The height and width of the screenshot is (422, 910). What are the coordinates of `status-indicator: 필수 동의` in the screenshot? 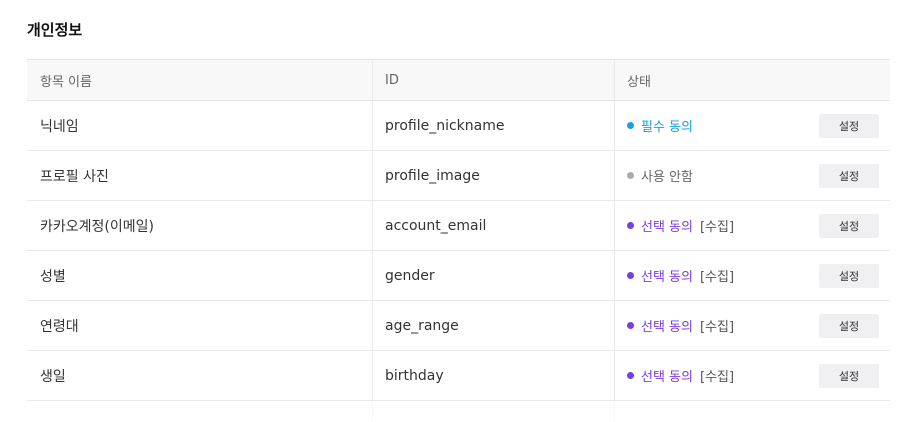 It's located at (660, 125).